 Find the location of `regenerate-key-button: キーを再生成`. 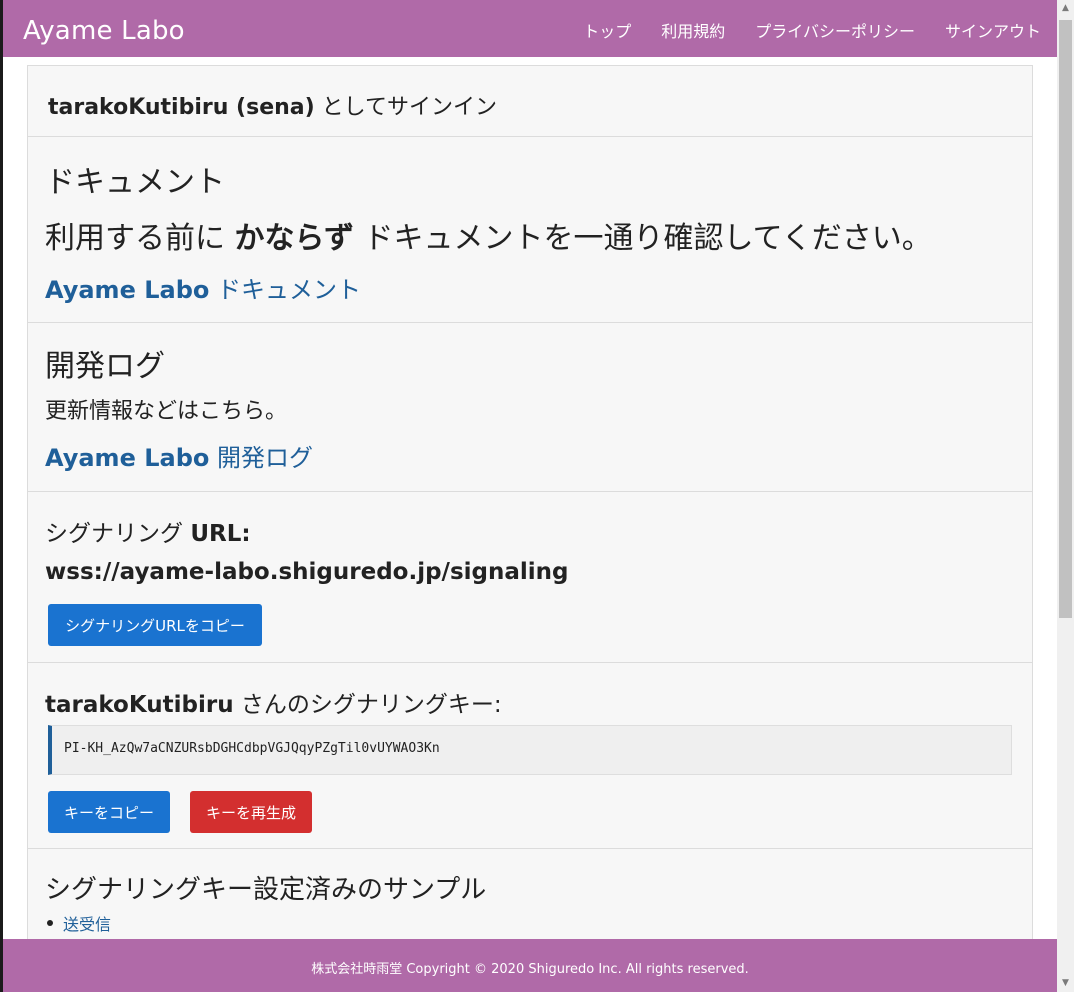

regenerate-key-button: キーを再生成 is located at coordinates (251, 812).